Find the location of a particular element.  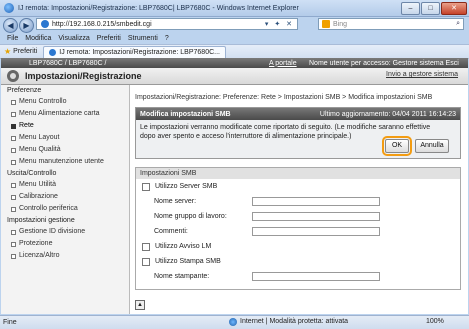

lm-checkbox is located at coordinates (146, 246).